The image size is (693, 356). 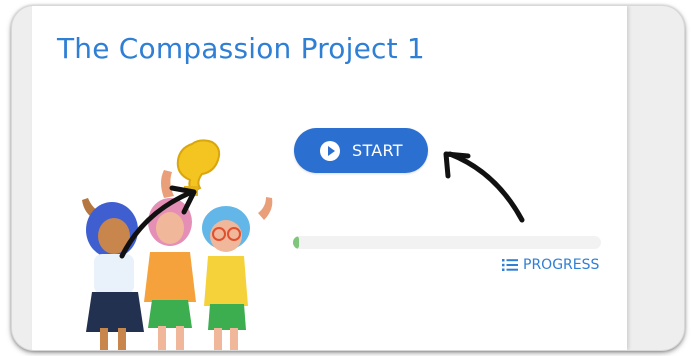 I want to click on start-button: START, so click(x=361, y=150).